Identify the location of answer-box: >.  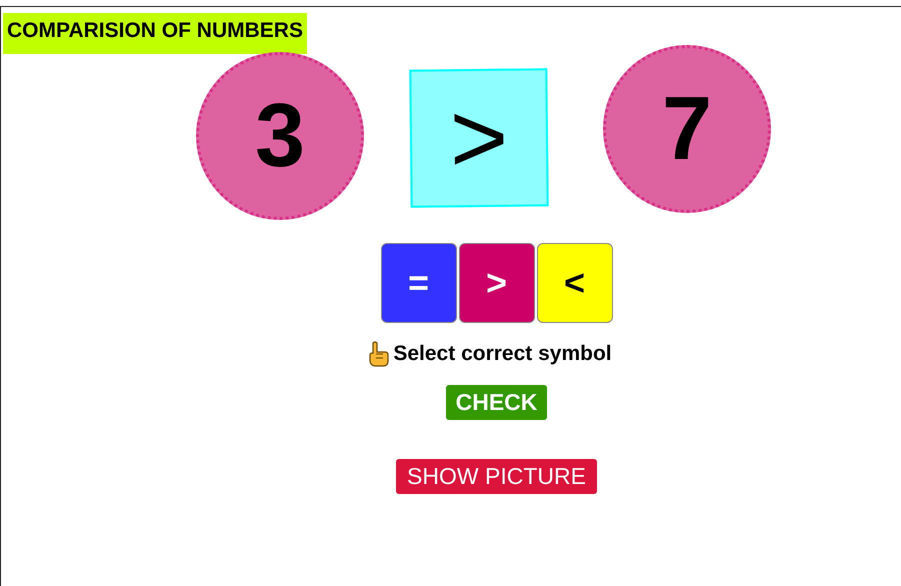
(479, 138).